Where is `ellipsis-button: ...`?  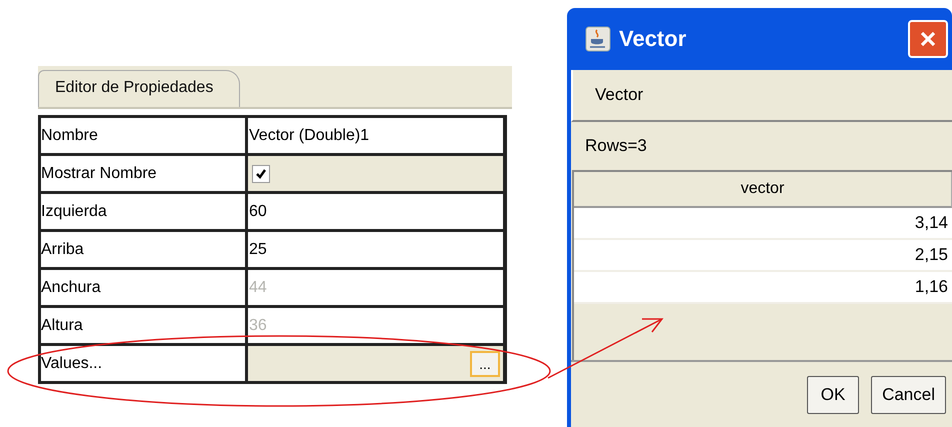 ellipsis-button: ... is located at coordinates (485, 363).